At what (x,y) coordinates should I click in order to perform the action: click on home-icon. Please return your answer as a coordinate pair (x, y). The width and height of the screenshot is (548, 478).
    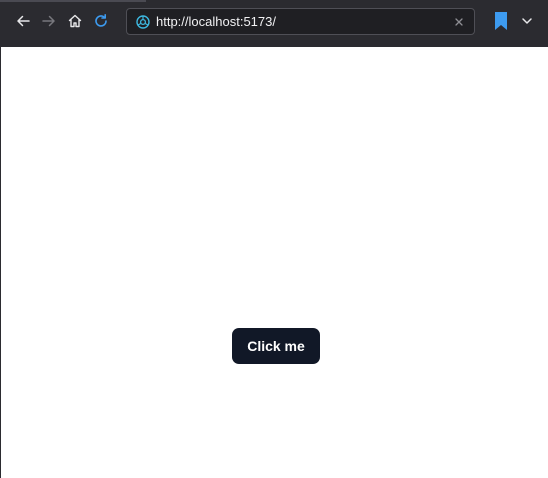
    Looking at the image, I should click on (75, 21).